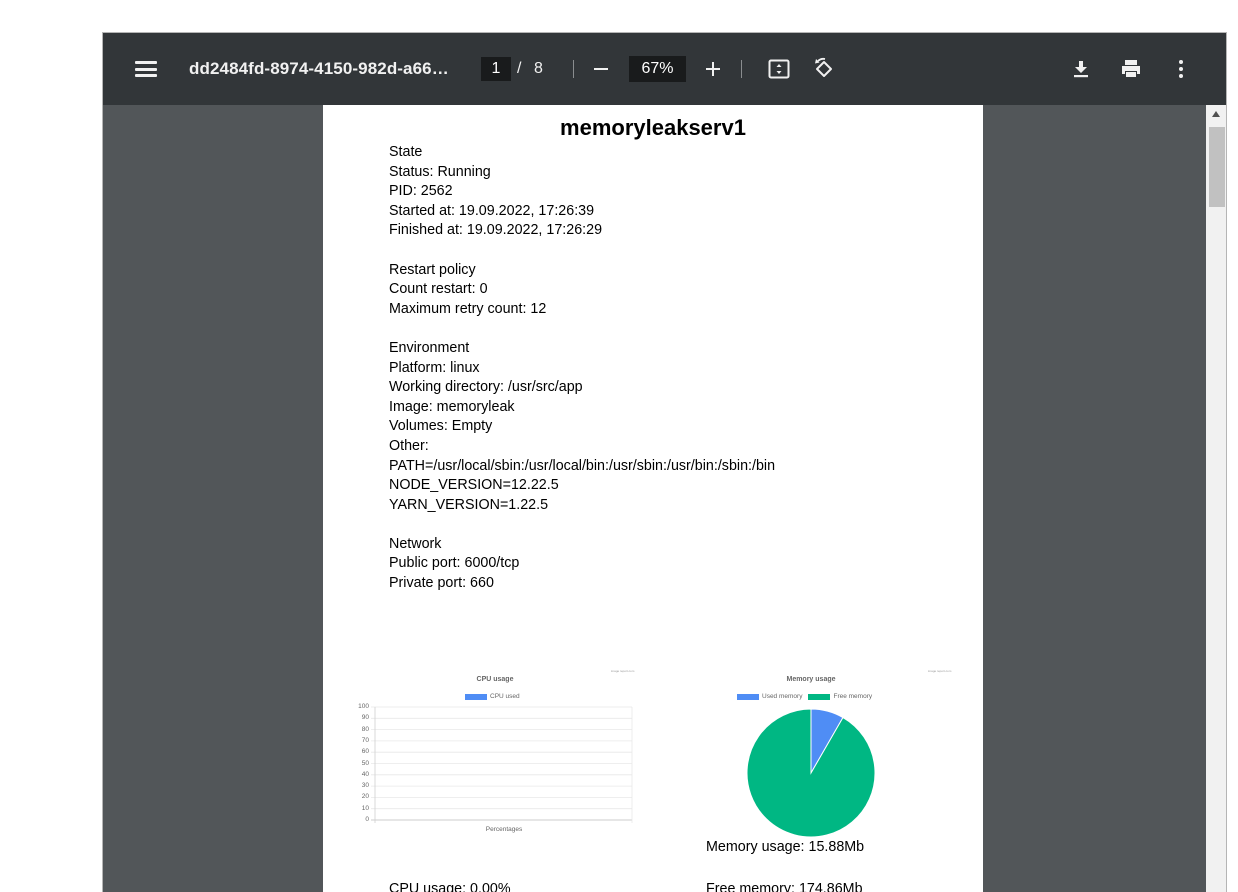 The width and height of the screenshot is (1238, 892). I want to click on rotate-button, so click(824, 69).